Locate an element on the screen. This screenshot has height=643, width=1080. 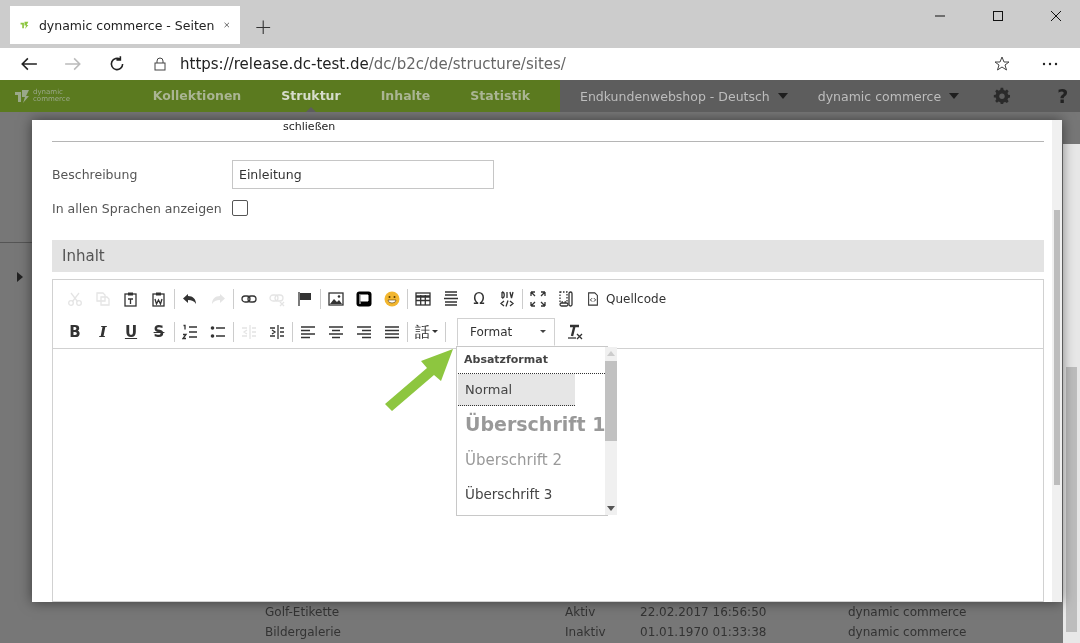
status-text: Aktiv is located at coordinates (581, 612).